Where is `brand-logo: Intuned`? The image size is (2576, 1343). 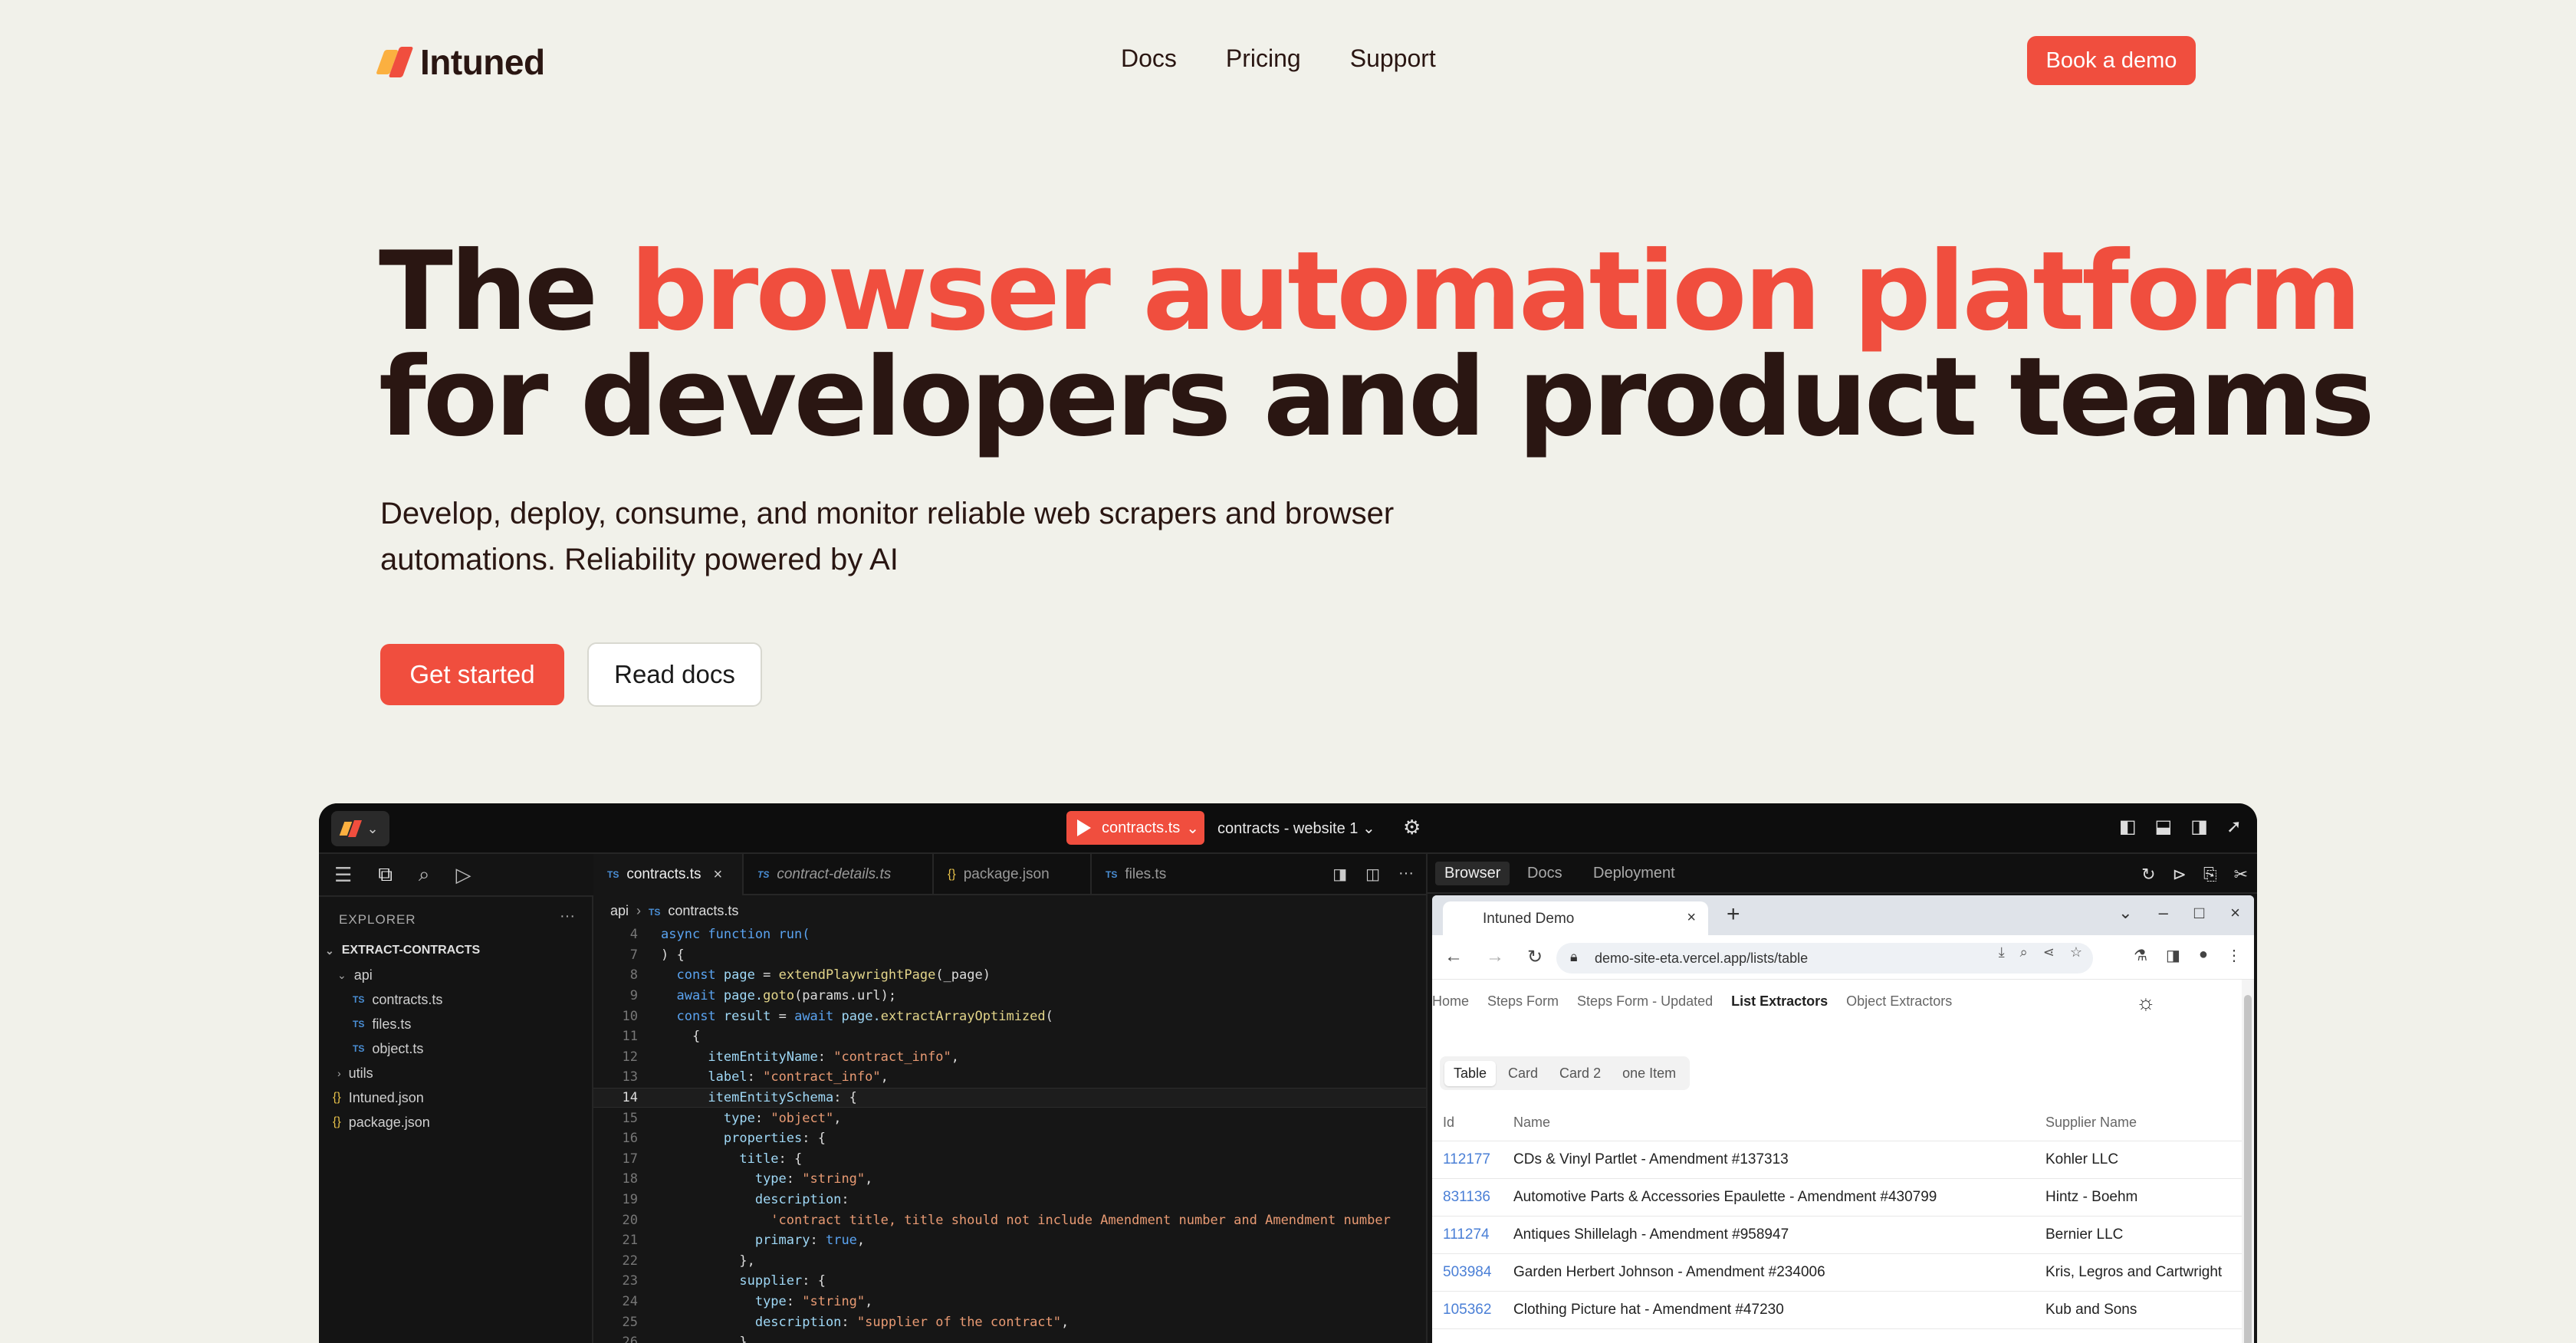
brand-logo: Intuned is located at coordinates (461, 62).